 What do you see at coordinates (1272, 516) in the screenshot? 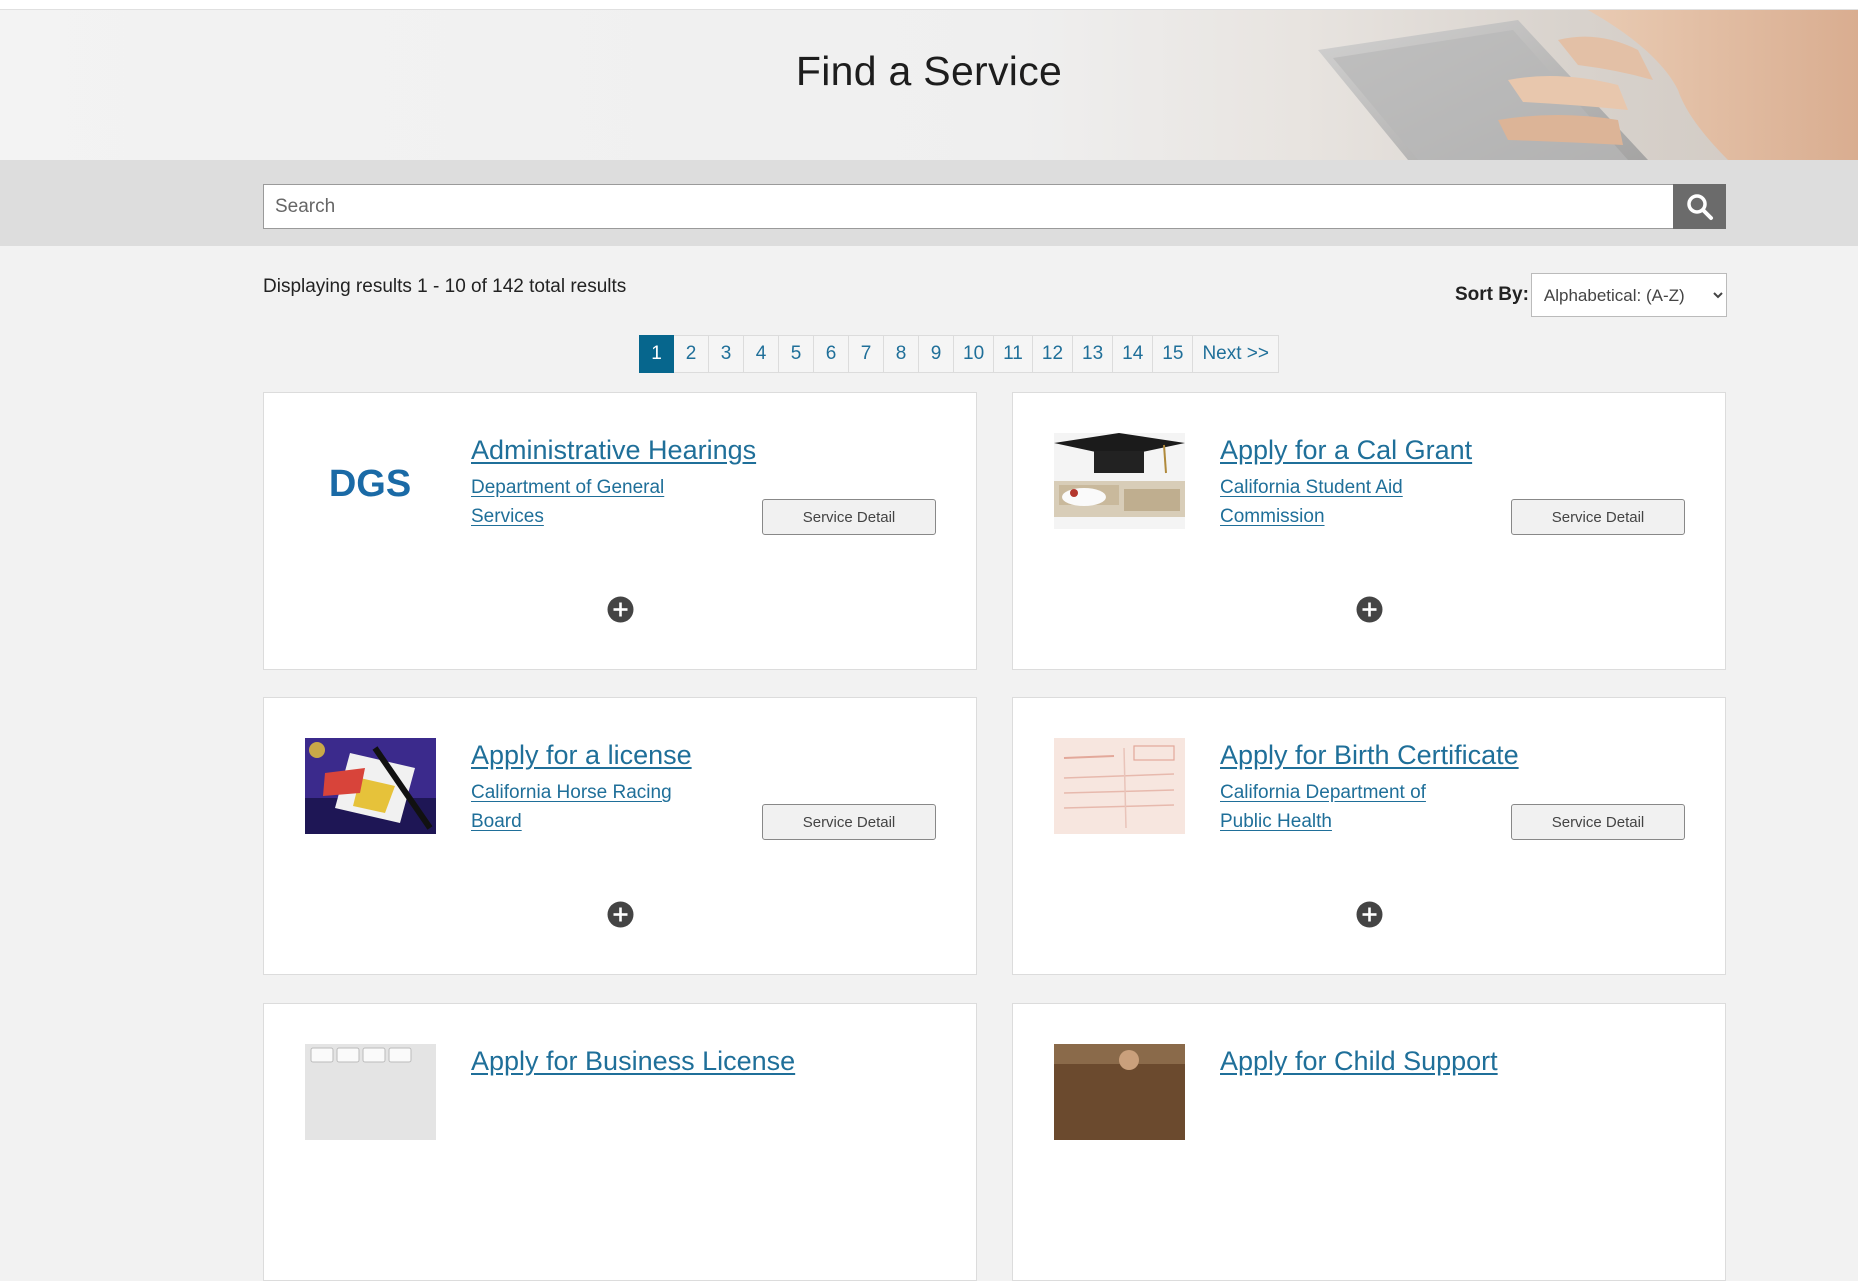
I see `agency-line: Commission` at bounding box center [1272, 516].